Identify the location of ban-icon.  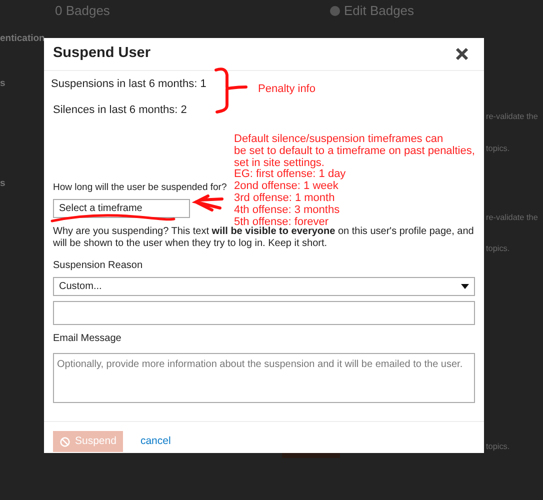
(65, 441).